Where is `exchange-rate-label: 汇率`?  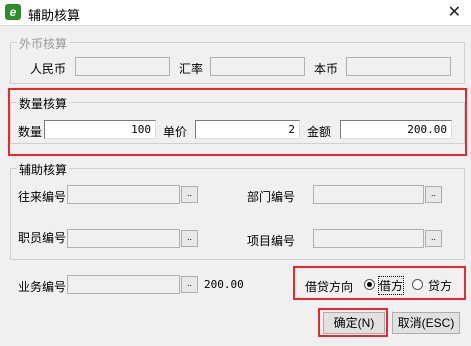 exchange-rate-label: 汇率 is located at coordinates (191, 69).